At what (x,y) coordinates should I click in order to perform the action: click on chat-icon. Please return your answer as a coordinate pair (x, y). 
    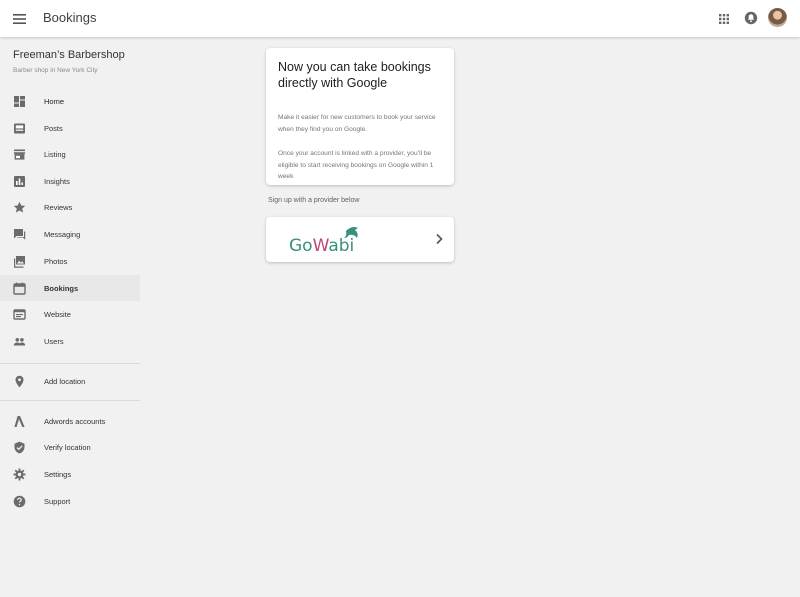
    Looking at the image, I should click on (20, 234).